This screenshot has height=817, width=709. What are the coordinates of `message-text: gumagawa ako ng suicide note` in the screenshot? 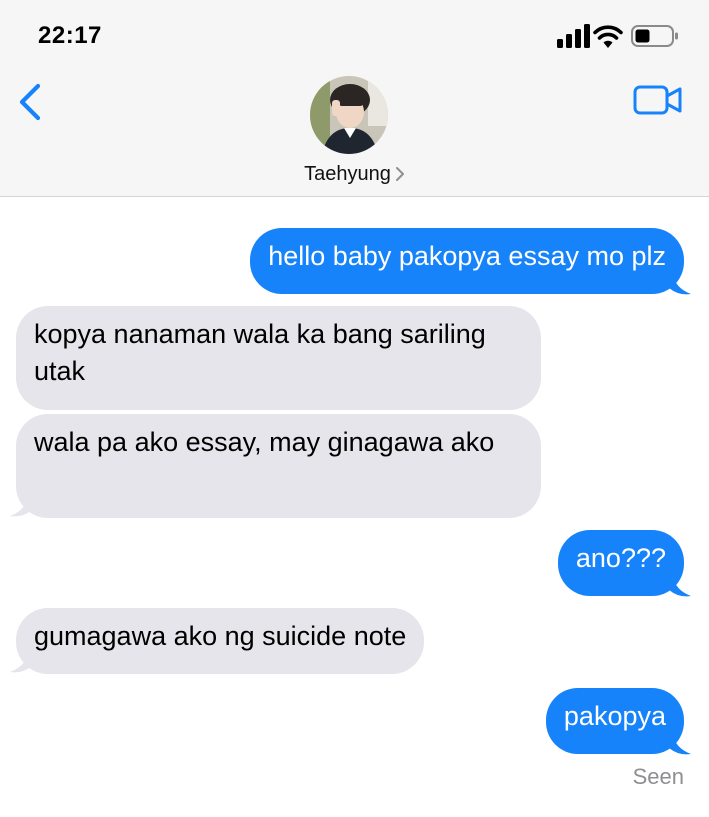 It's located at (220, 636).